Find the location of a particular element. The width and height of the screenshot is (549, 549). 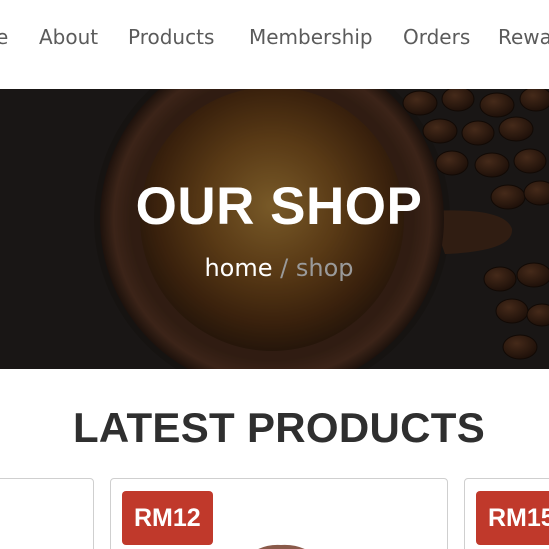

nav-item-home: e is located at coordinates (4, 37).